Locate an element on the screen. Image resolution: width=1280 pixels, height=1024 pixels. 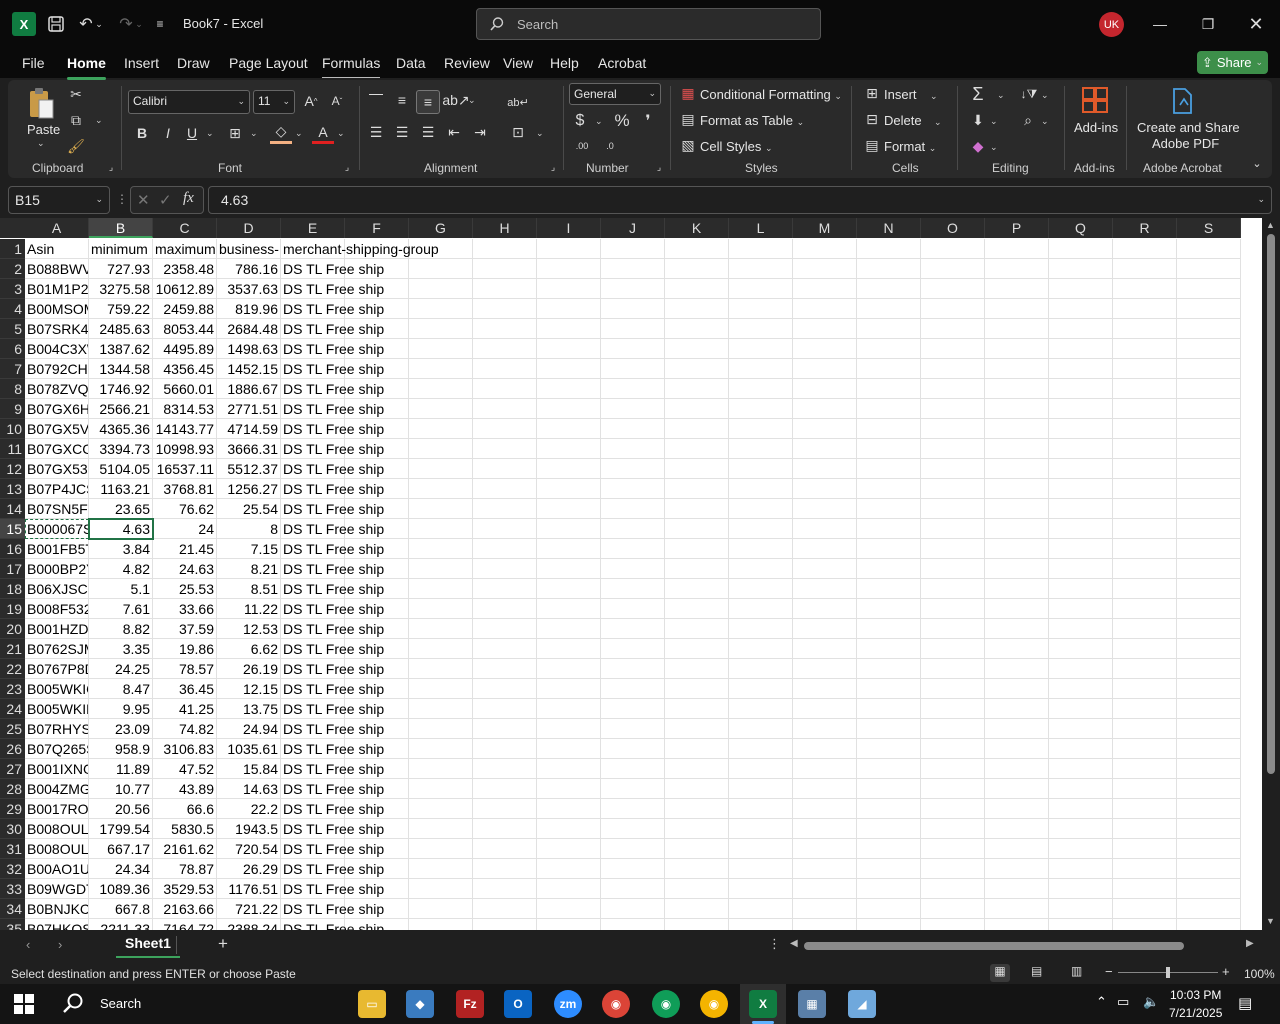
row-header: 4 is located at coordinates (12, 309).